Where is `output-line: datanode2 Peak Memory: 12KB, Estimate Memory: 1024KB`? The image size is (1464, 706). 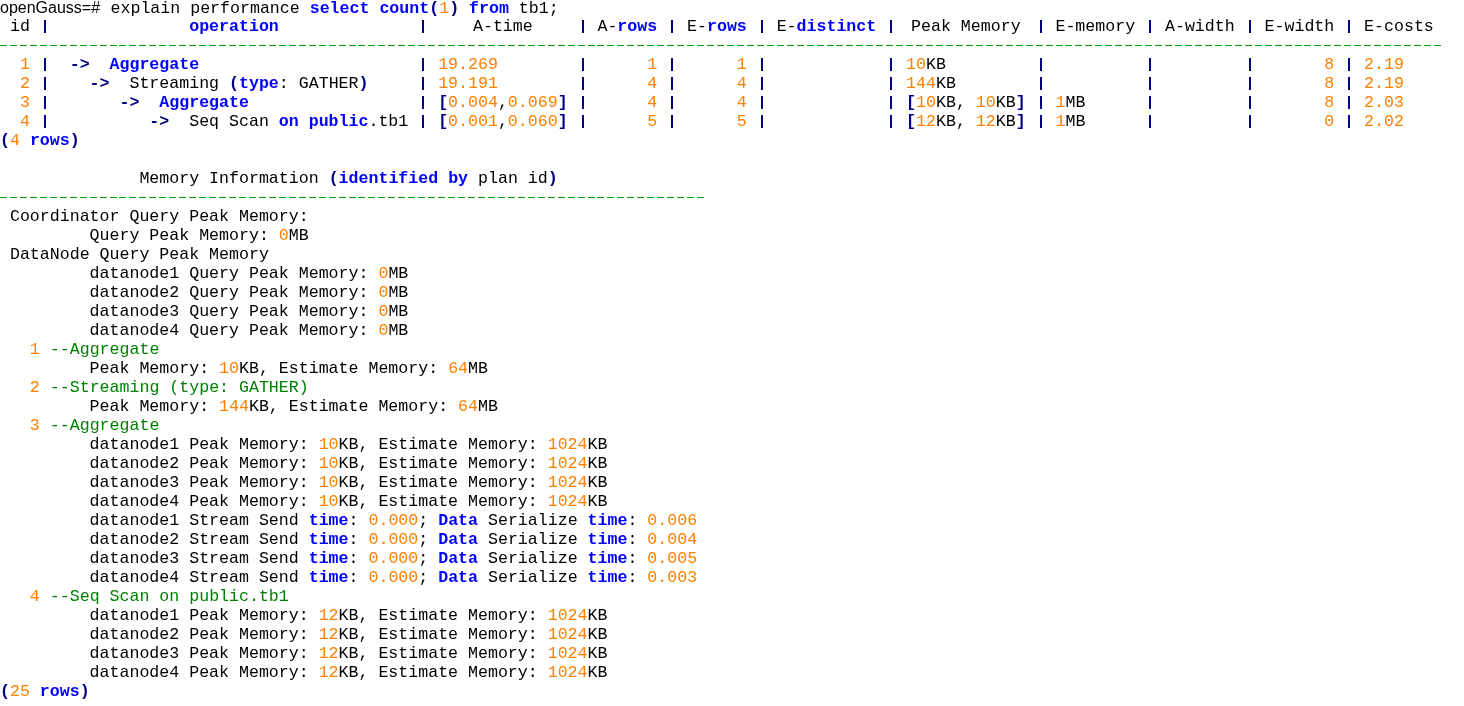
output-line: datanode2 Peak Memory: 12KB, Estimate Memory: 1024KB is located at coordinates (348, 634).